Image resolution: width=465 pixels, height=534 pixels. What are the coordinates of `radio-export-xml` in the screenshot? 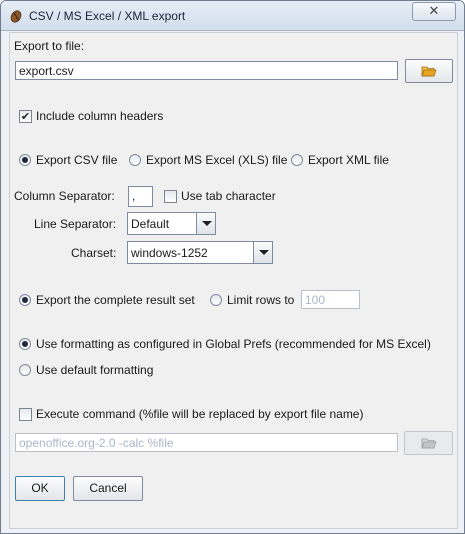 It's located at (297, 160).